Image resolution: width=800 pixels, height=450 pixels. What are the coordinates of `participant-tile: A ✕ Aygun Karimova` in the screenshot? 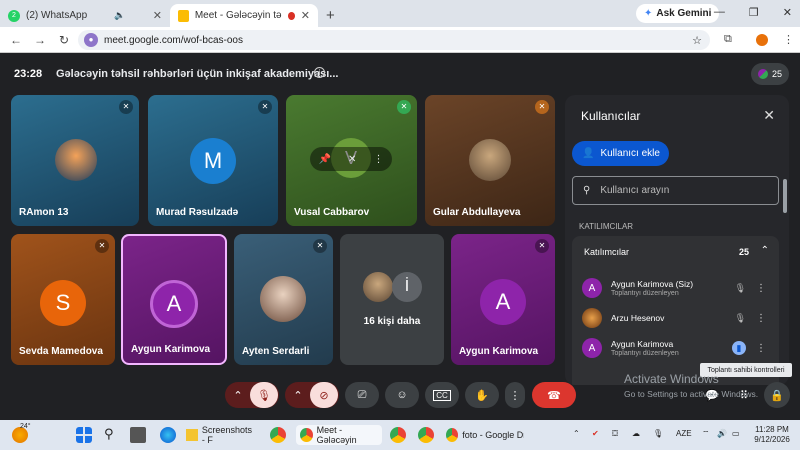 It's located at (503, 299).